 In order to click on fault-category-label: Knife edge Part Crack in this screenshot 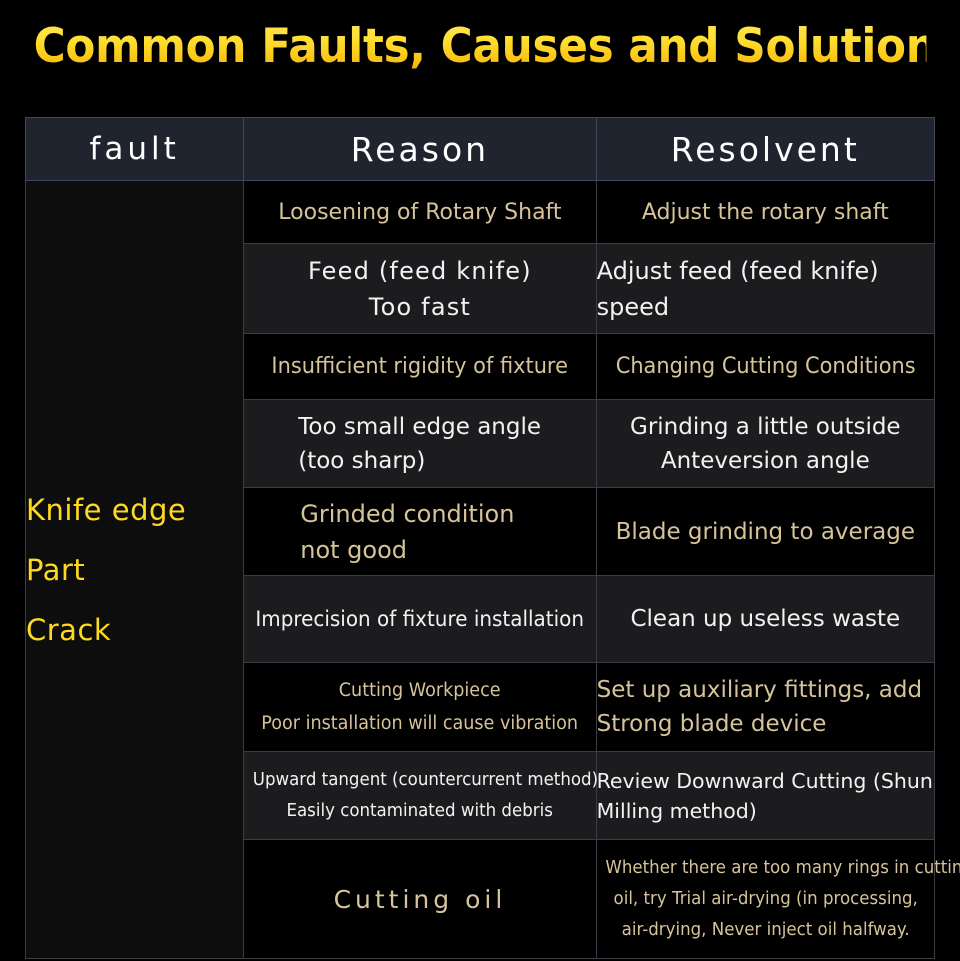, I will do `click(134, 570)`.